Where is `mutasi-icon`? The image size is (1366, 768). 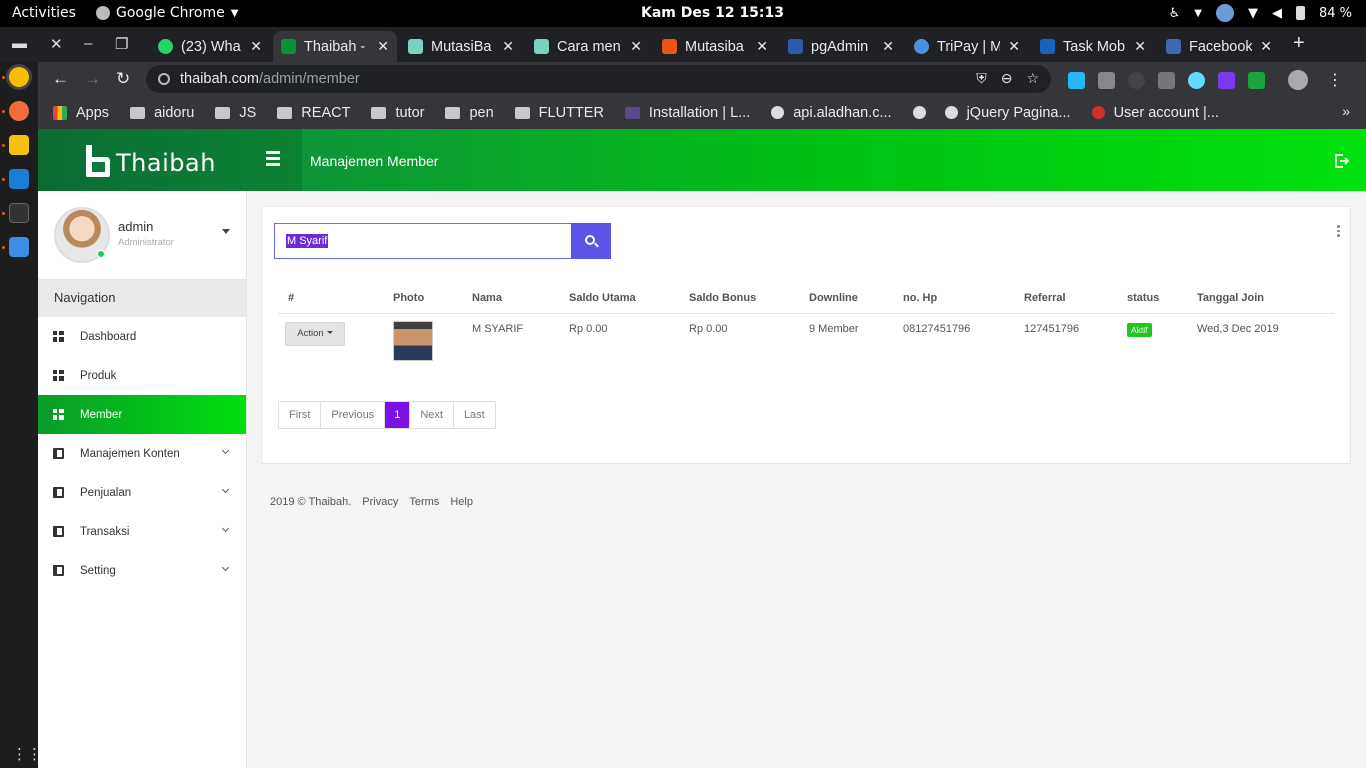
mutasi-icon is located at coordinates (415, 46).